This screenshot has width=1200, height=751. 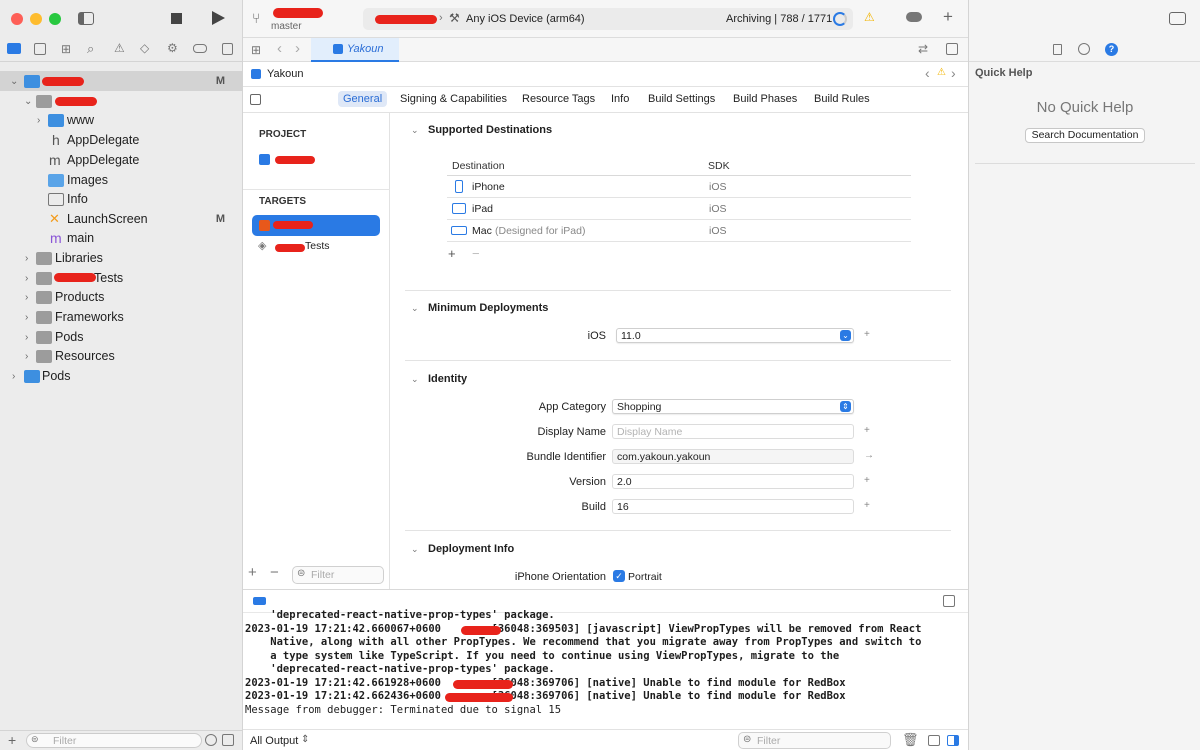 What do you see at coordinates (814, 740) in the screenshot?
I see `console-filter-input: ⊜ Filter` at bounding box center [814, 740].